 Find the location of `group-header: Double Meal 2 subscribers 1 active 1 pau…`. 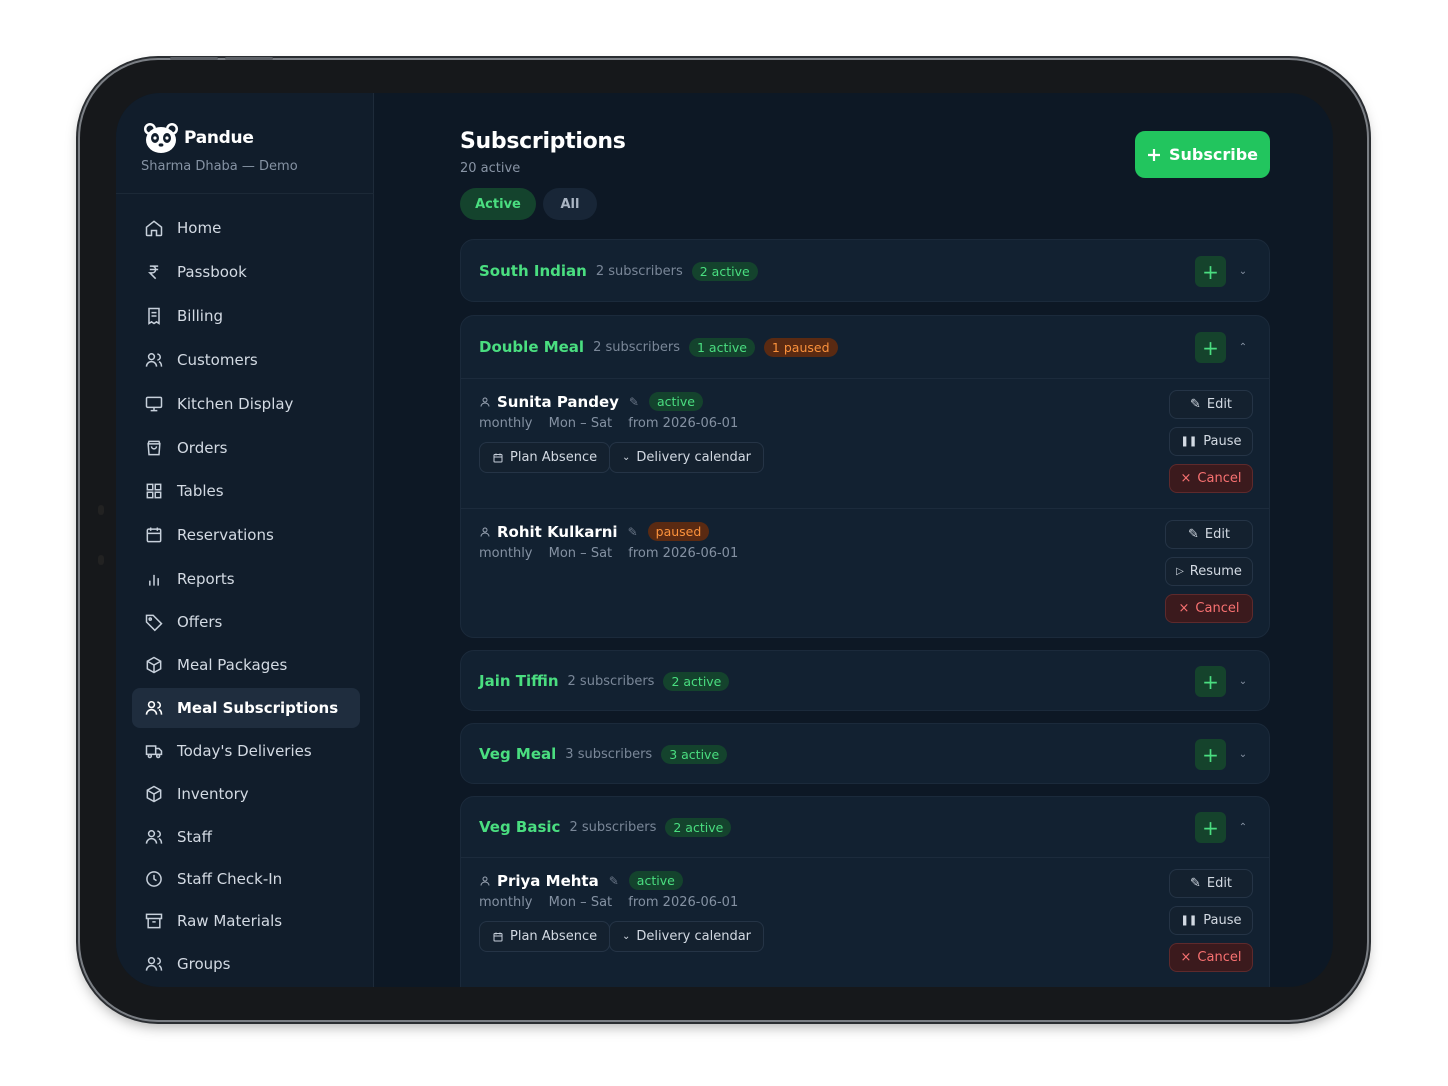

group-header: Double Meal 2 subscribers 1 active 1 pau… is located at coordinates (865, 347).